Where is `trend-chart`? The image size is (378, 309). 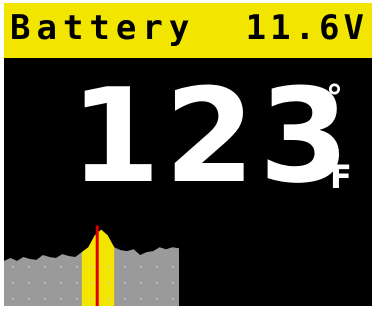
trend-chart is located at coordinates (91, 265).